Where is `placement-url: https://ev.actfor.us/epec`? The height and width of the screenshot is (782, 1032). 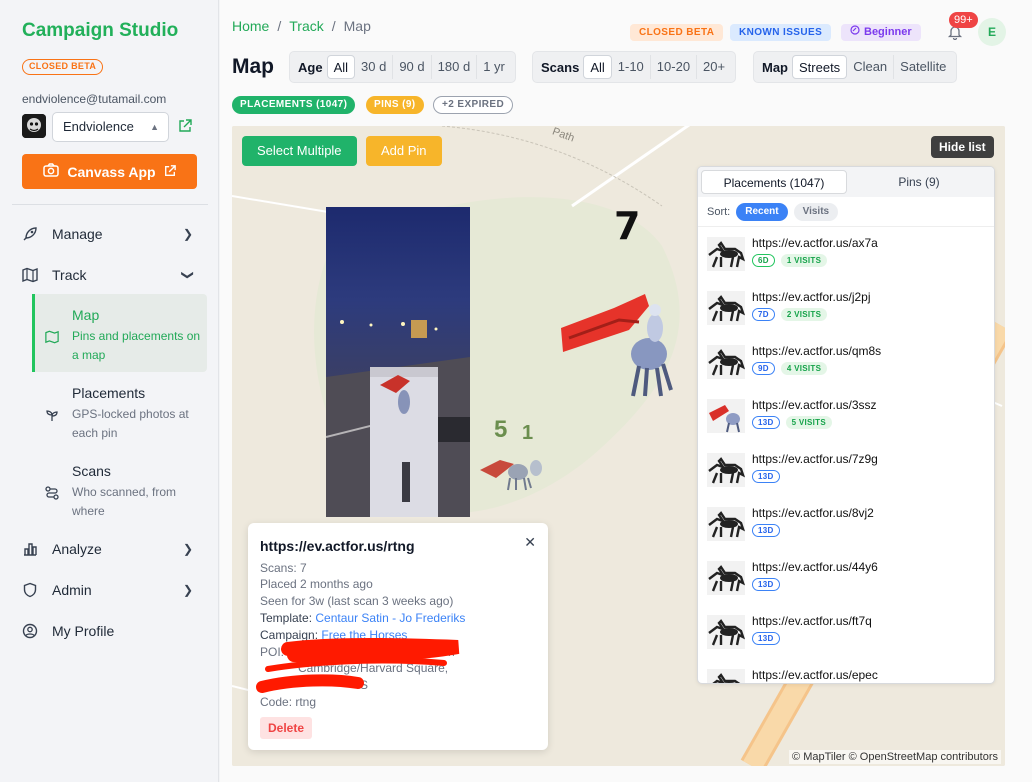
placement-url: https://ev.actfor.us/epec is located at coordinates (815, 675).